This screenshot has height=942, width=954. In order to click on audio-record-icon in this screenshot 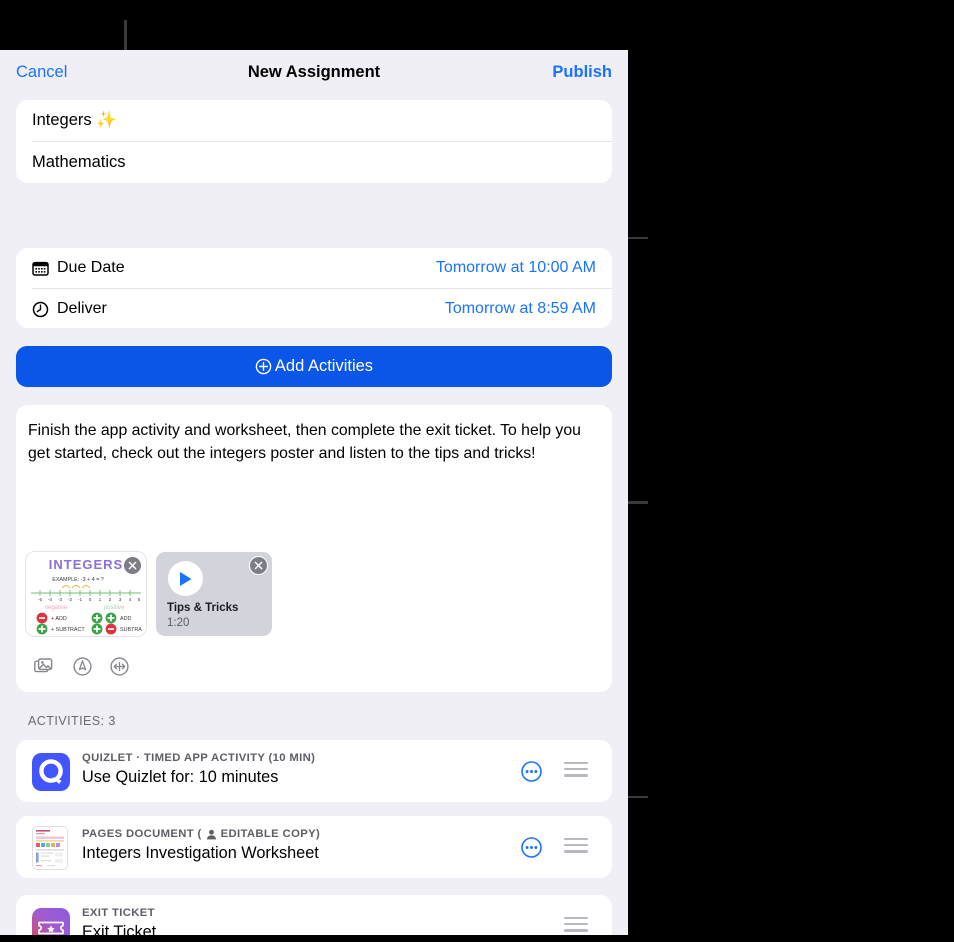, I will do `click(119, 669)`.